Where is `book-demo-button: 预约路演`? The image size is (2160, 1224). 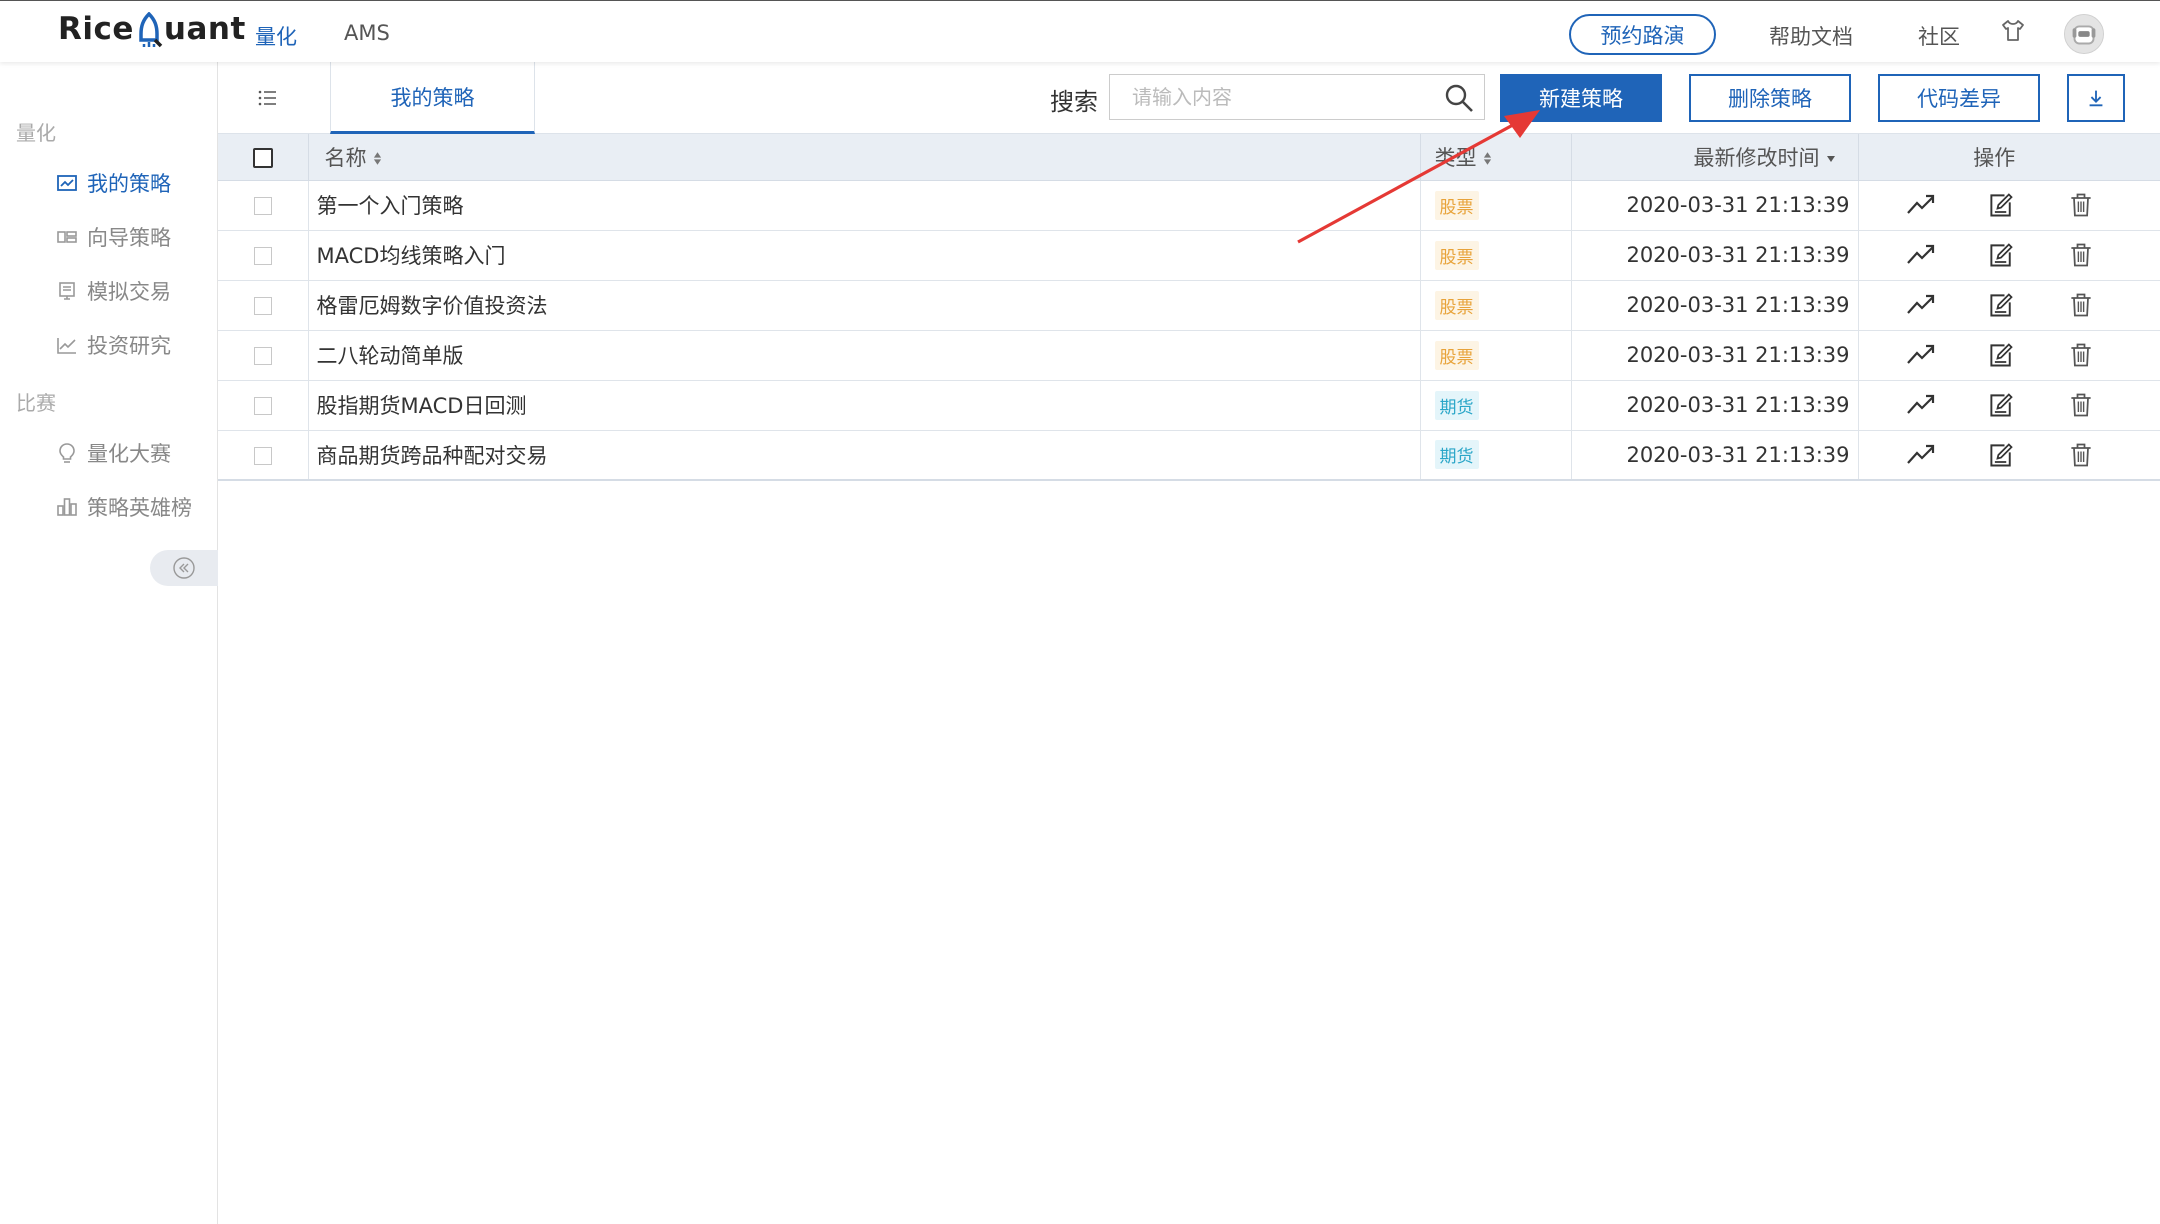 book-demo-button: 预约路演 is located at coordinates (1642, 34).